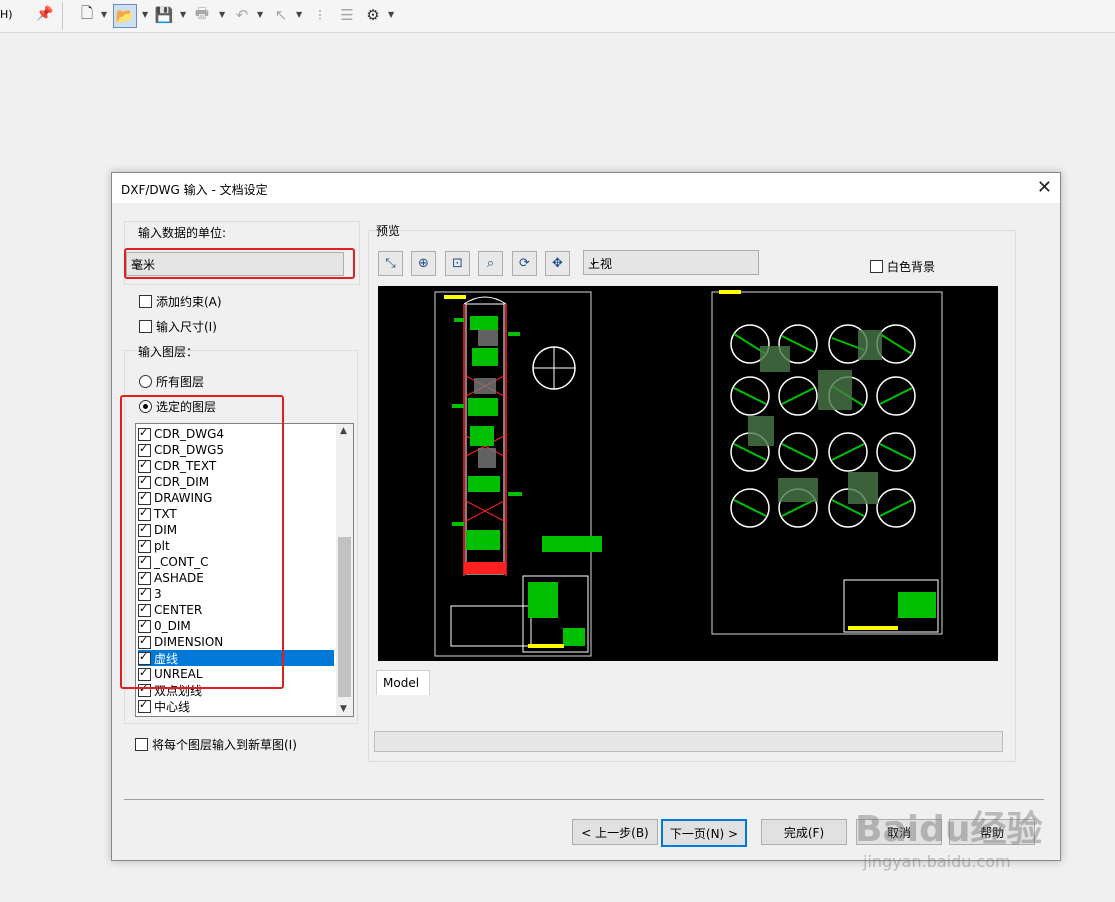 The height and width of the screenshot is (902, 1115). I want to click on model-tab-label: Model, so click(401, 683).